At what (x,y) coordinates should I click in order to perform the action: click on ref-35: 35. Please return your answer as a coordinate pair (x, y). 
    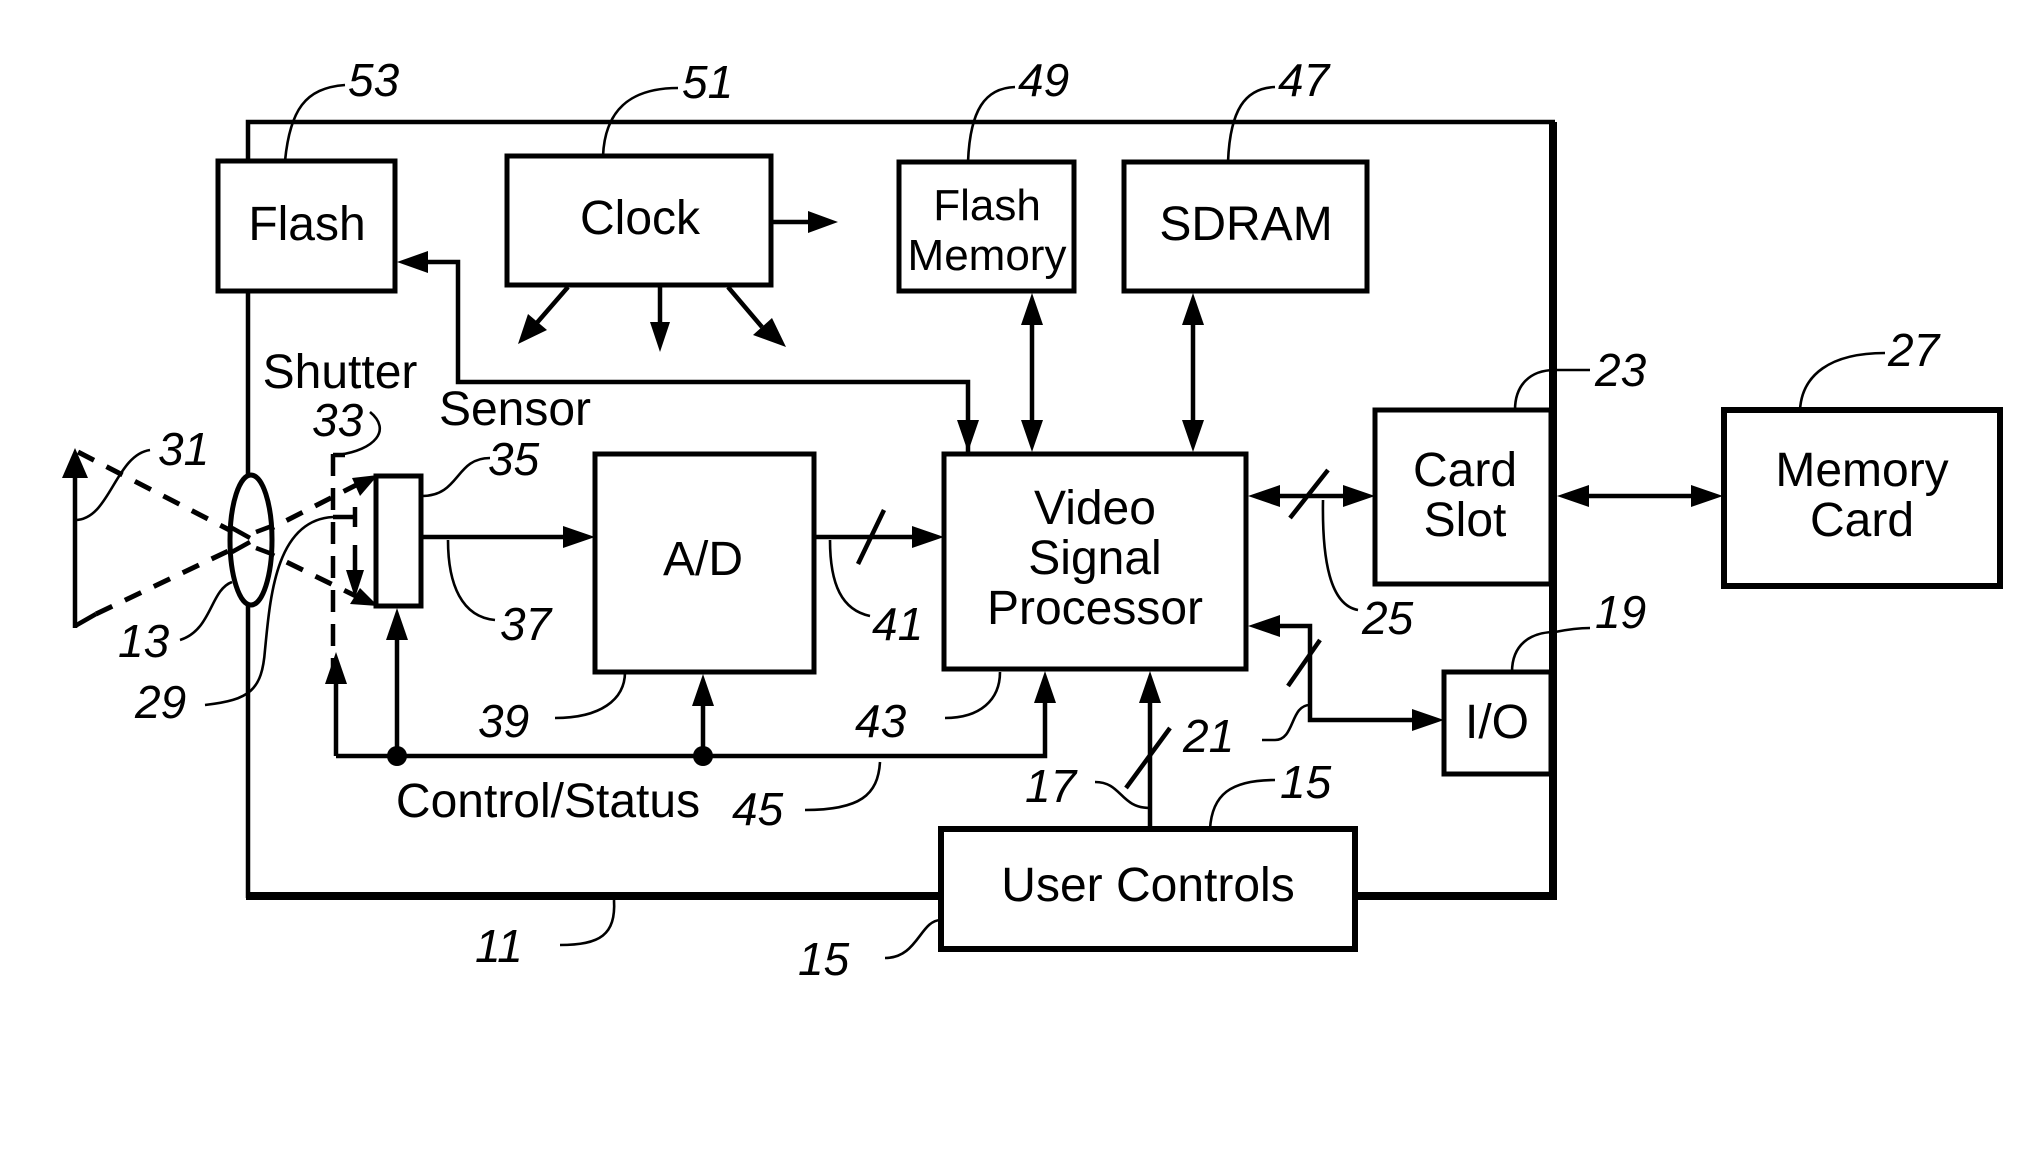
    Looking at the image, I should click on (514, 459).